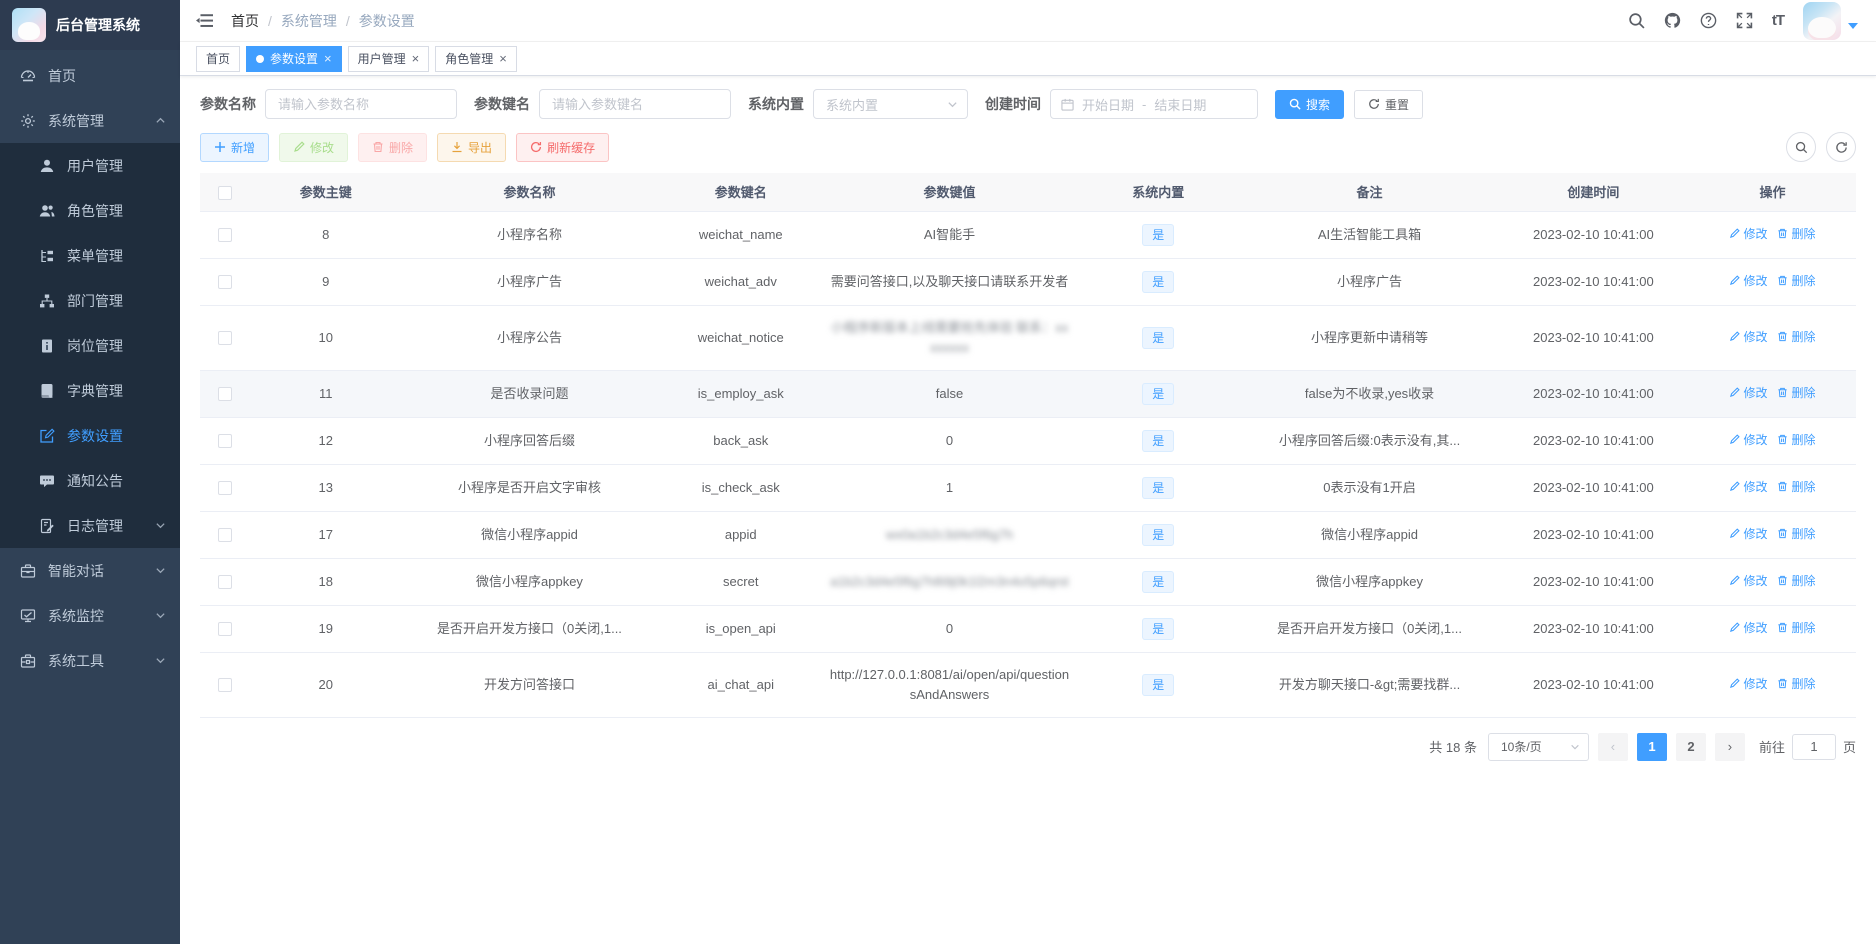  I want to click on help-icon, so click(1708, 20).